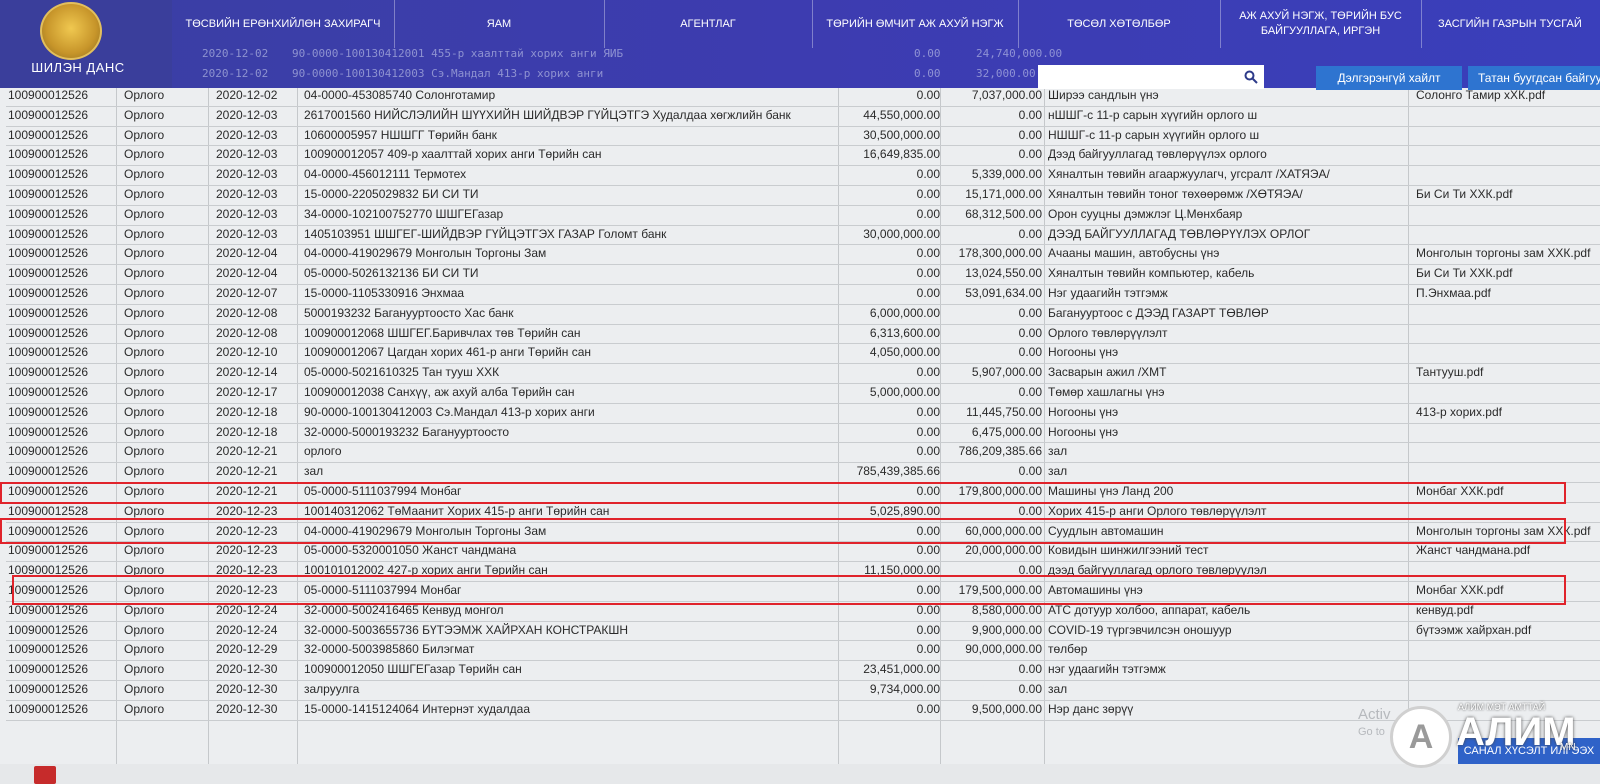  I want to click on file-cell: Тантууш.pdf, so click(1508, 372).